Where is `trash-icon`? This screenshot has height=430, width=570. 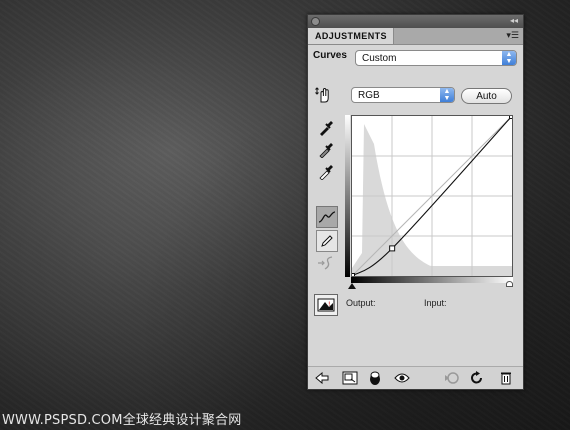
trash-icon is located at coordinates (506, 378).